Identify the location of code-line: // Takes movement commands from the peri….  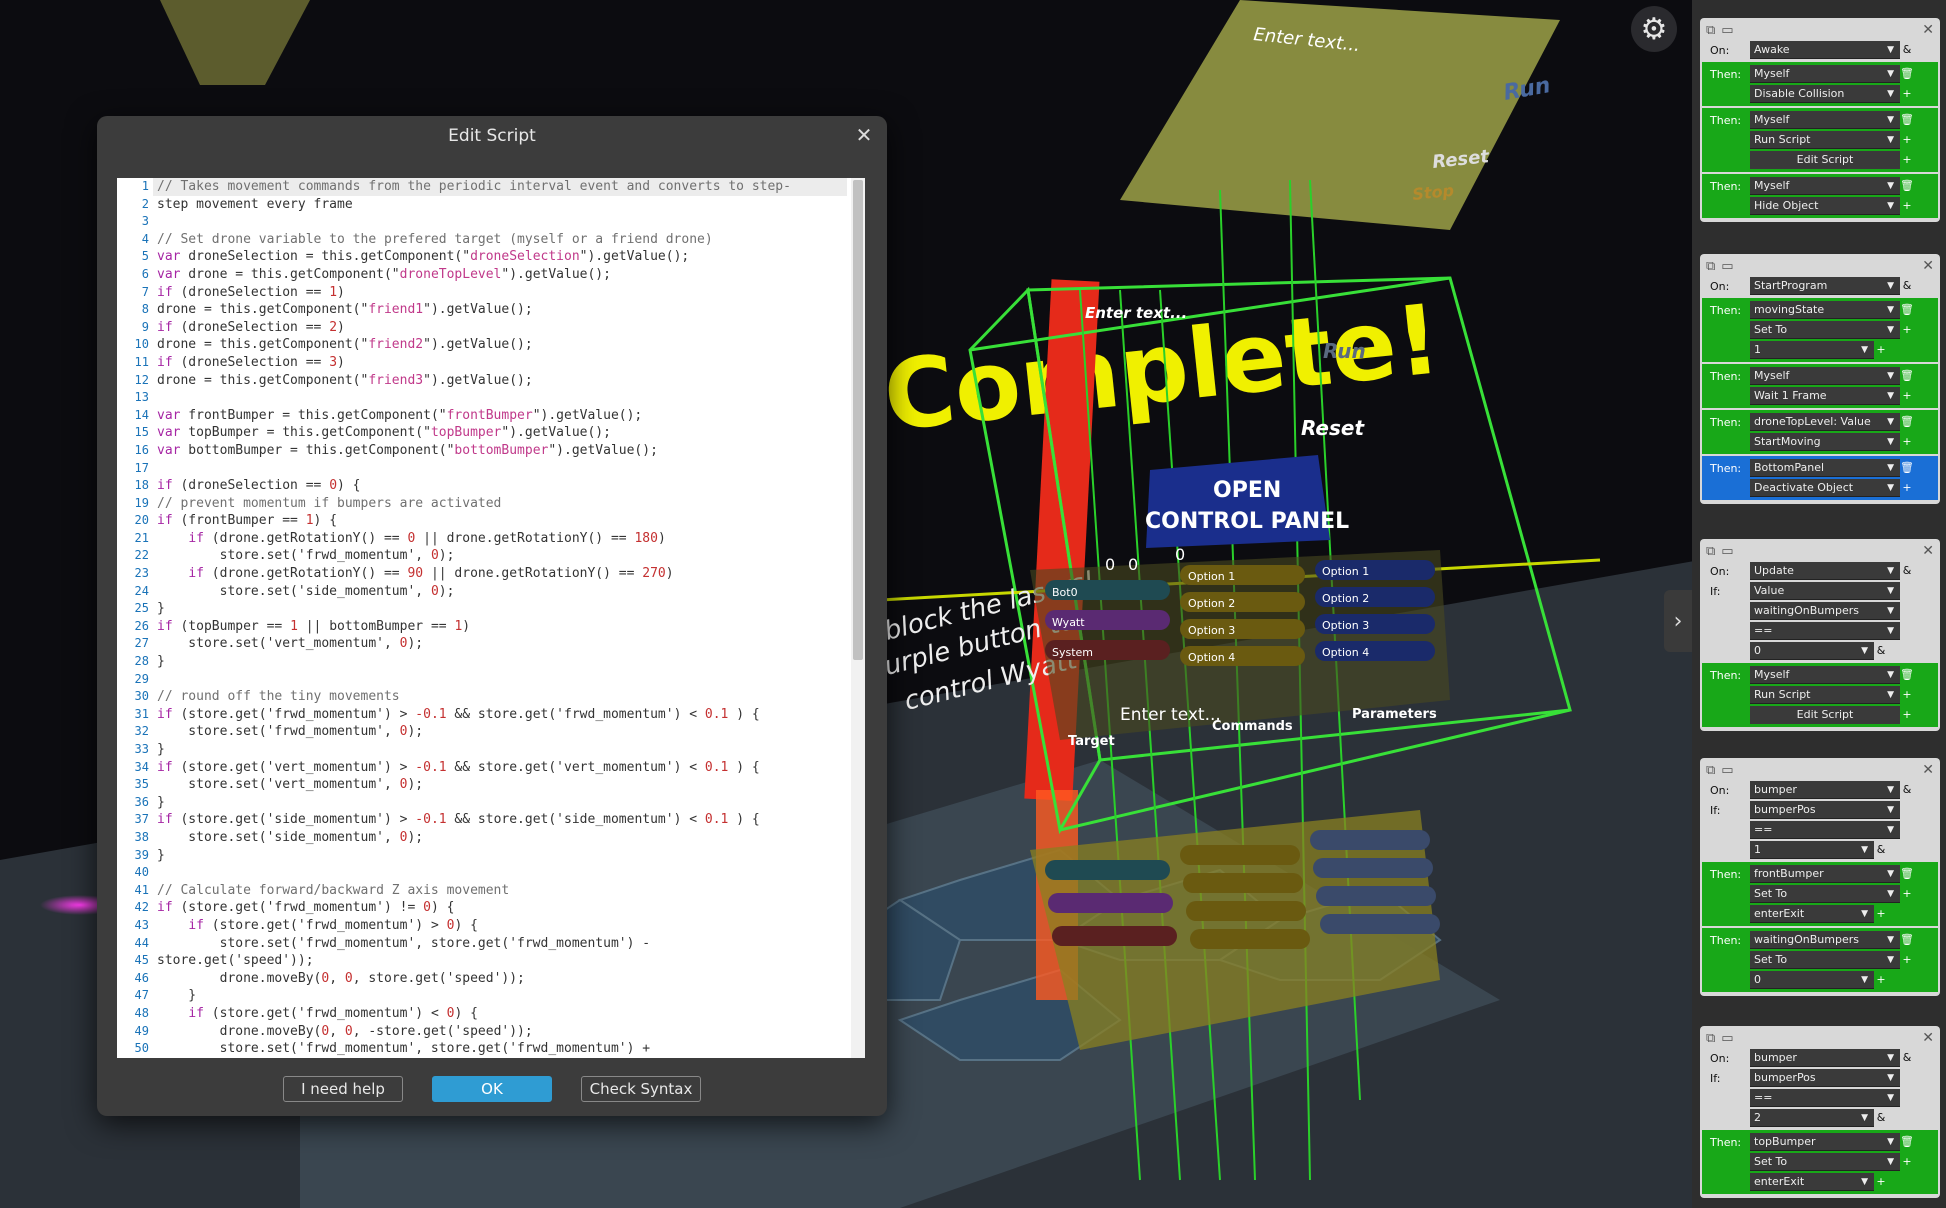
(500, 187).